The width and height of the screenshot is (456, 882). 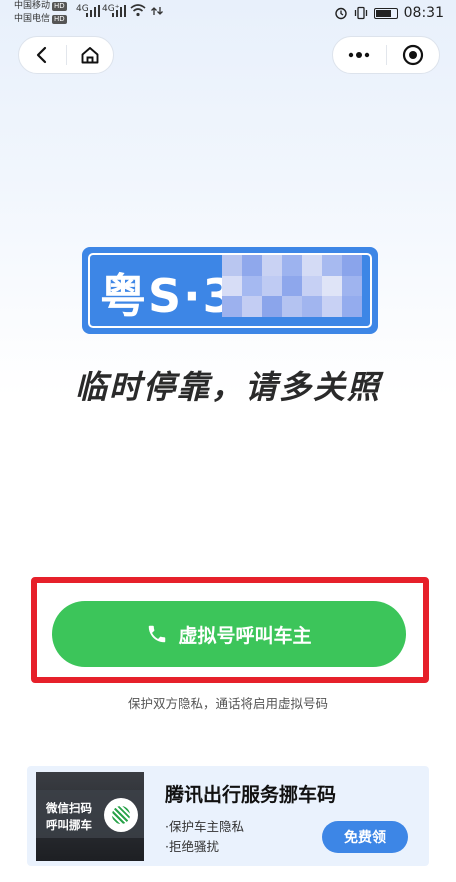 I want to click on back-button, so click(x=42, y=55).